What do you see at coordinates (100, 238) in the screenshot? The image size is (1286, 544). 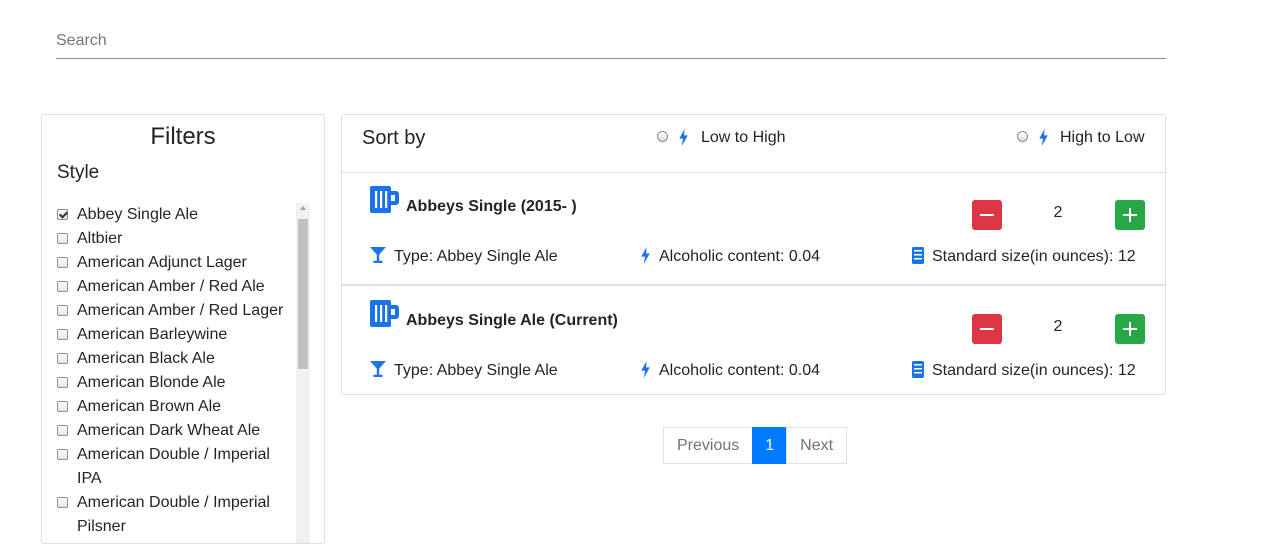 I see `style-item-label: Altbier` at bounding box center [100, 238].